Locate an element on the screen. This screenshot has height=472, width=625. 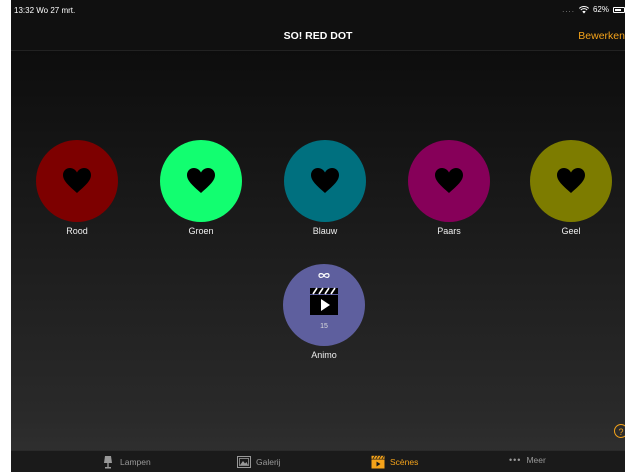
scene-label: Blauw is located at coordinates (325, 231).